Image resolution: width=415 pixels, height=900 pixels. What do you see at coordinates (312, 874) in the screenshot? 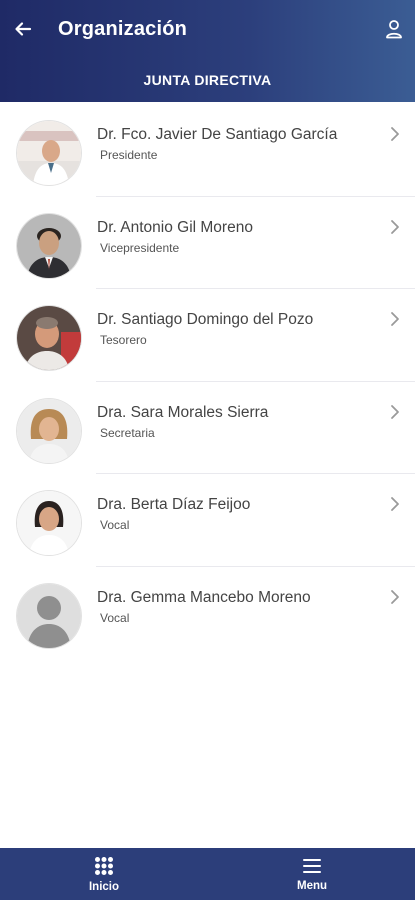
I see `tab-menu: Menu` at bounding box center [312, 874].